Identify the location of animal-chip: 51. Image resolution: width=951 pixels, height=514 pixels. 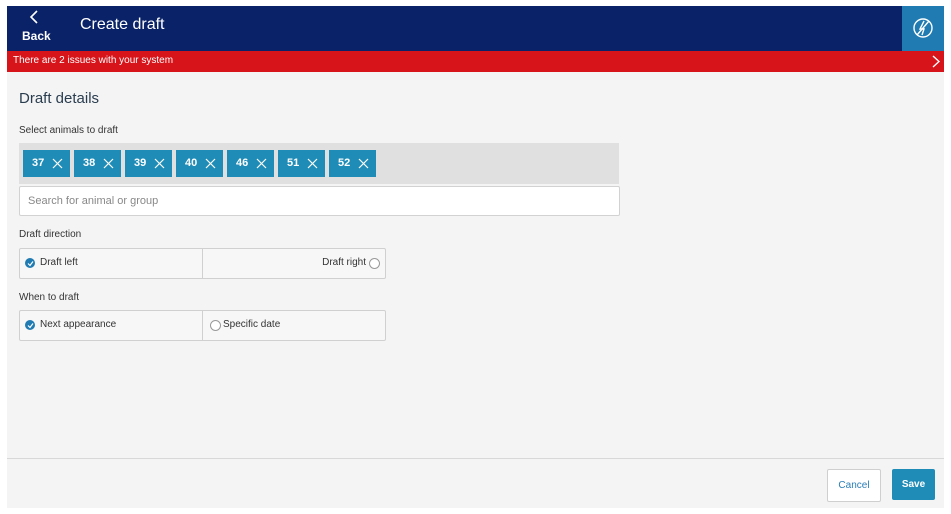
(301, 163).